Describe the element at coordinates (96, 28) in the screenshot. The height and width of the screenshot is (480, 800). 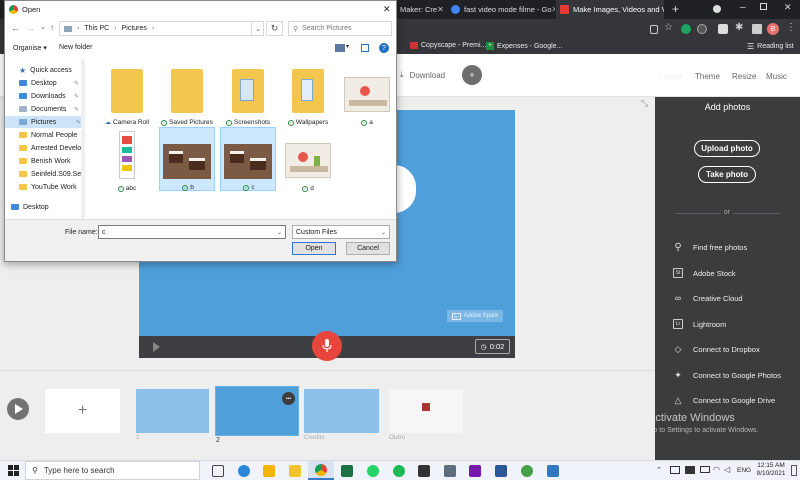
I see `breadcrumb-this-pc: This PC` at that location.